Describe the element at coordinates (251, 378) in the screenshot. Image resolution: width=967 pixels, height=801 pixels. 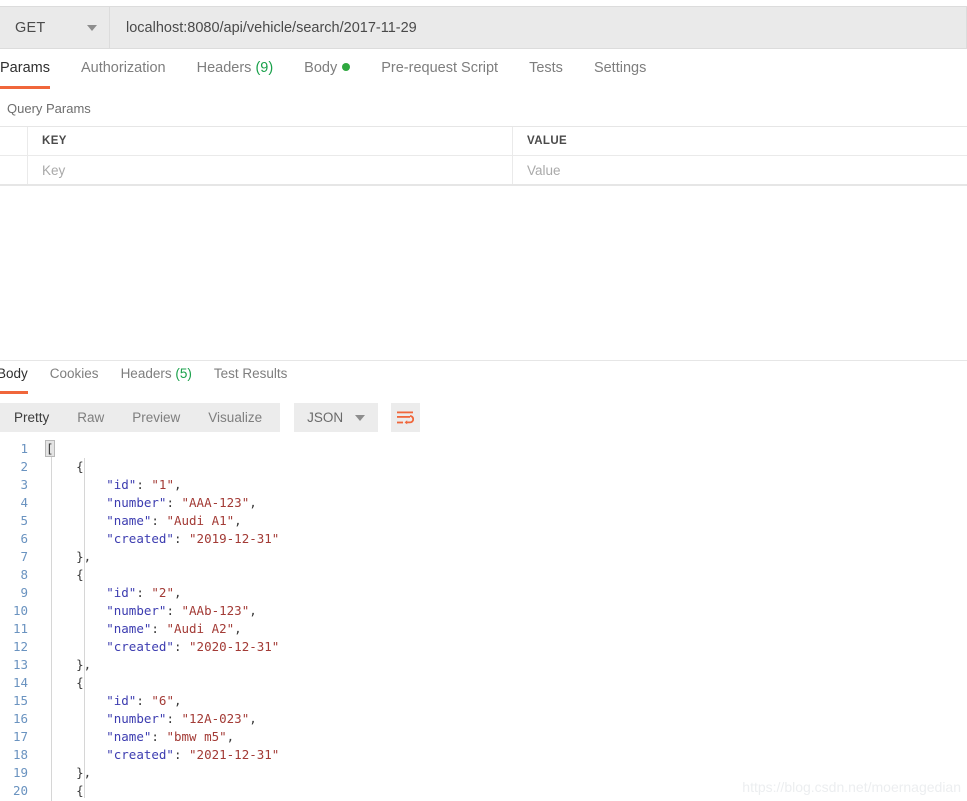
I see `tab-test-results: Test Results` at that location.